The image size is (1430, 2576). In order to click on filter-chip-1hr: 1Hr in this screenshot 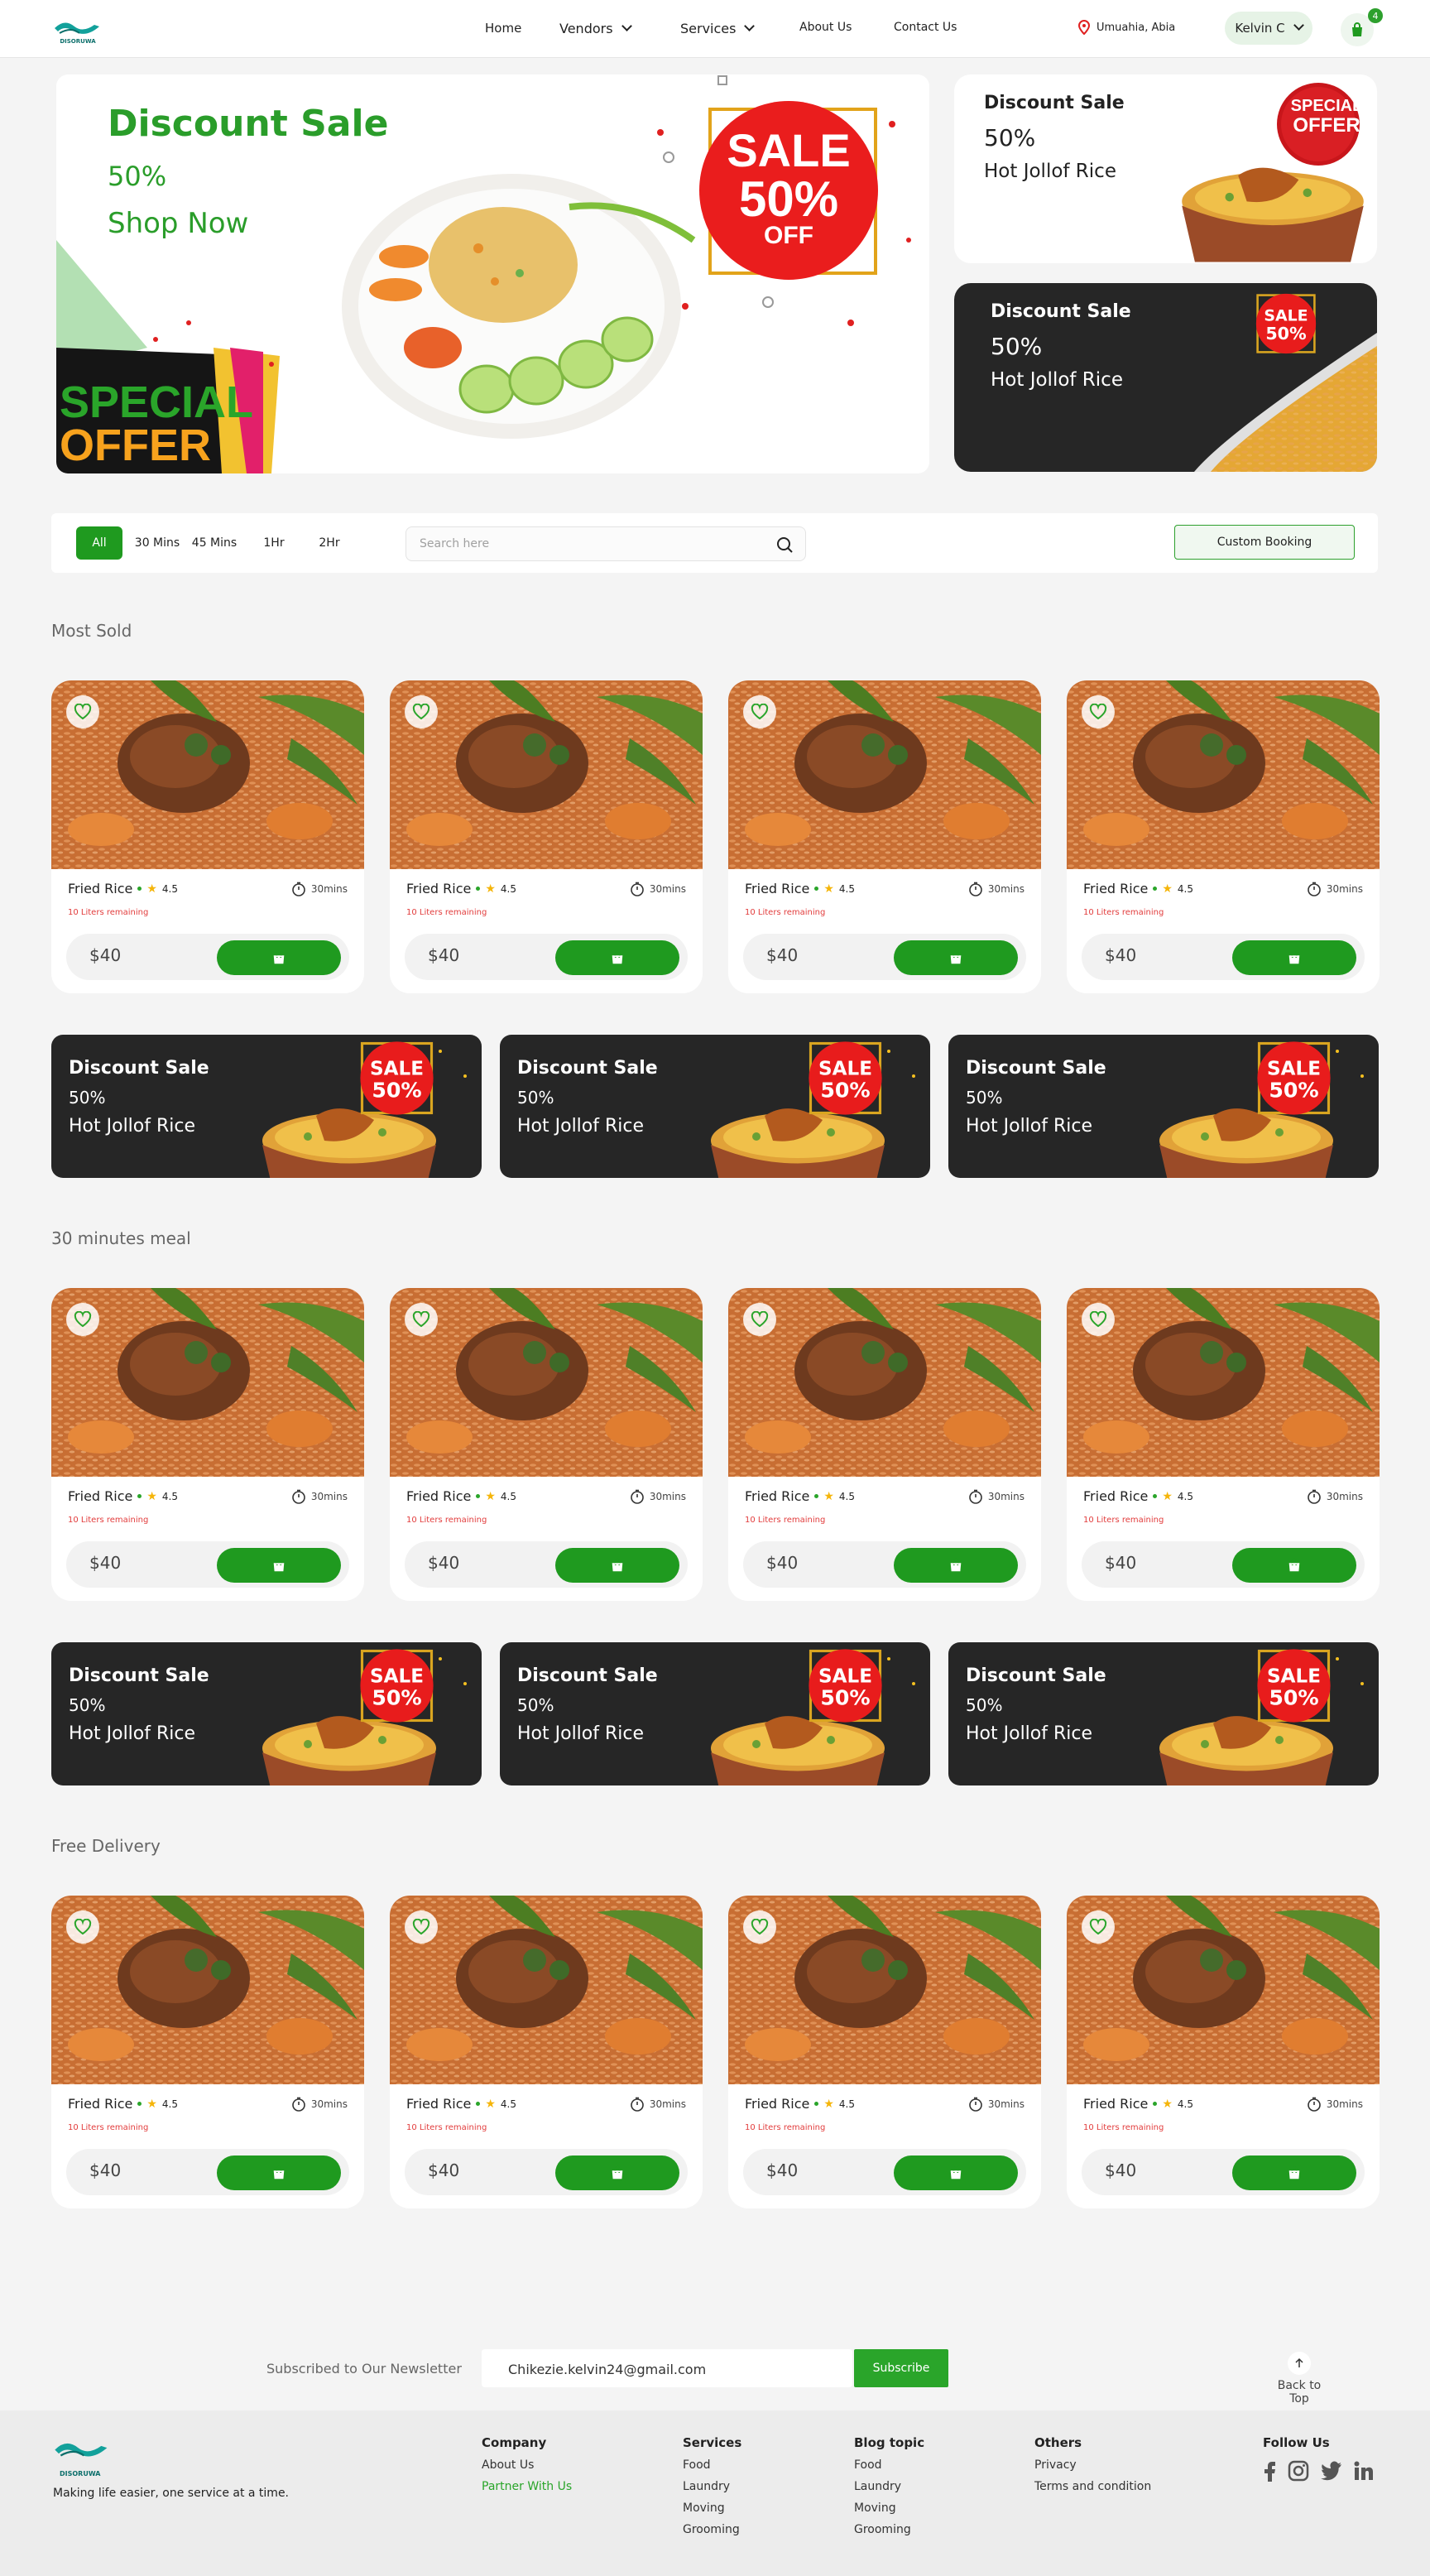, I will do `click(274, 543)`.